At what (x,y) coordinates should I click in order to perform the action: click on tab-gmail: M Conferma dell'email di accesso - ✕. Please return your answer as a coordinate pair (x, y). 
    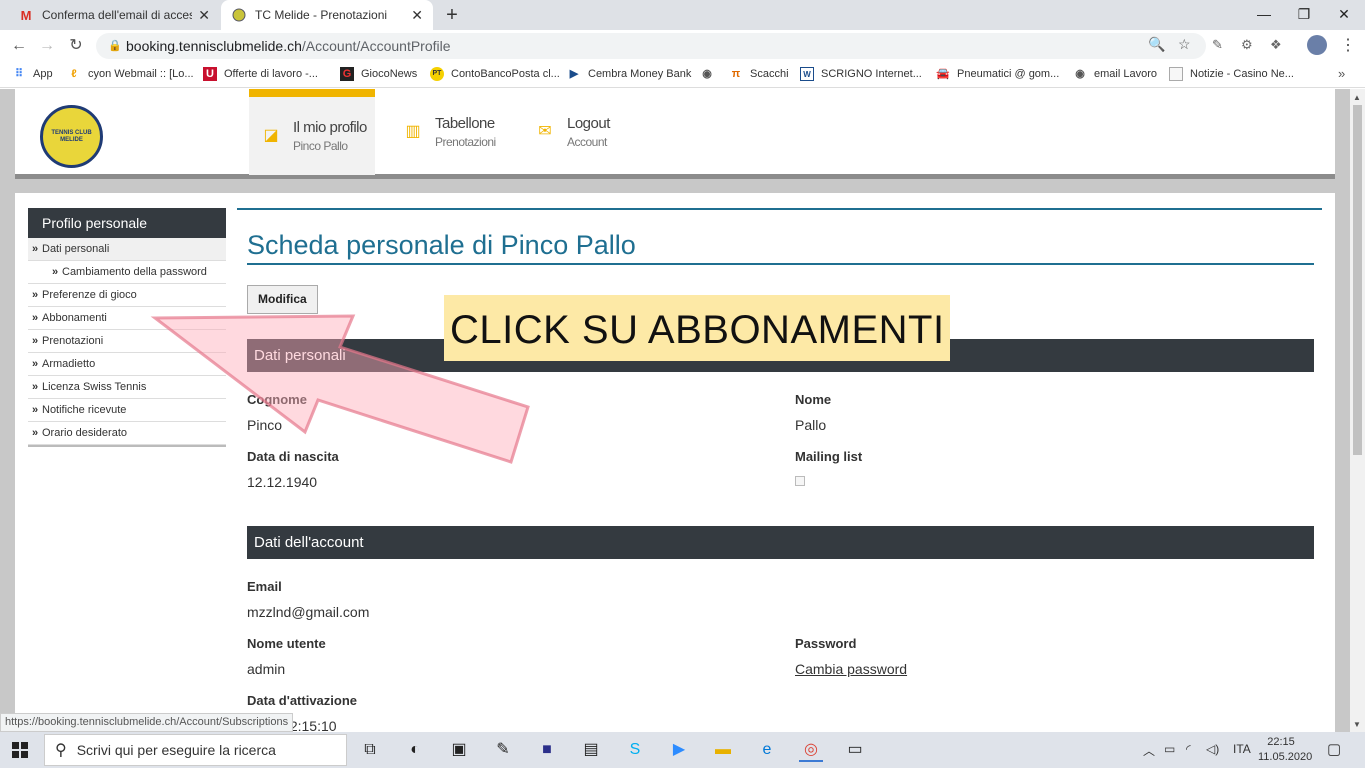
    Looking at the image, I should click on (114, 15).